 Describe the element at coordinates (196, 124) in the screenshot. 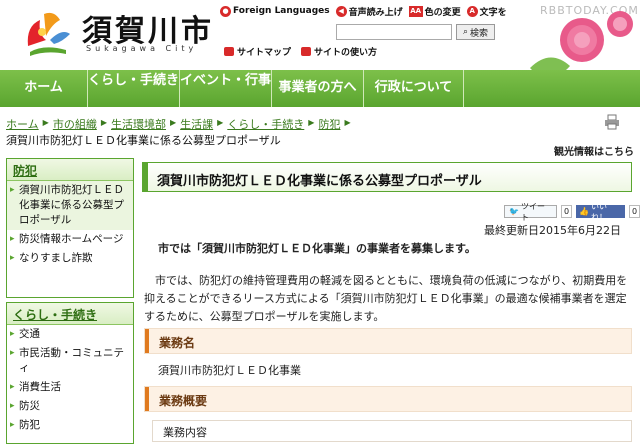

I see `breadcrumb-item: 生活課` at that location.